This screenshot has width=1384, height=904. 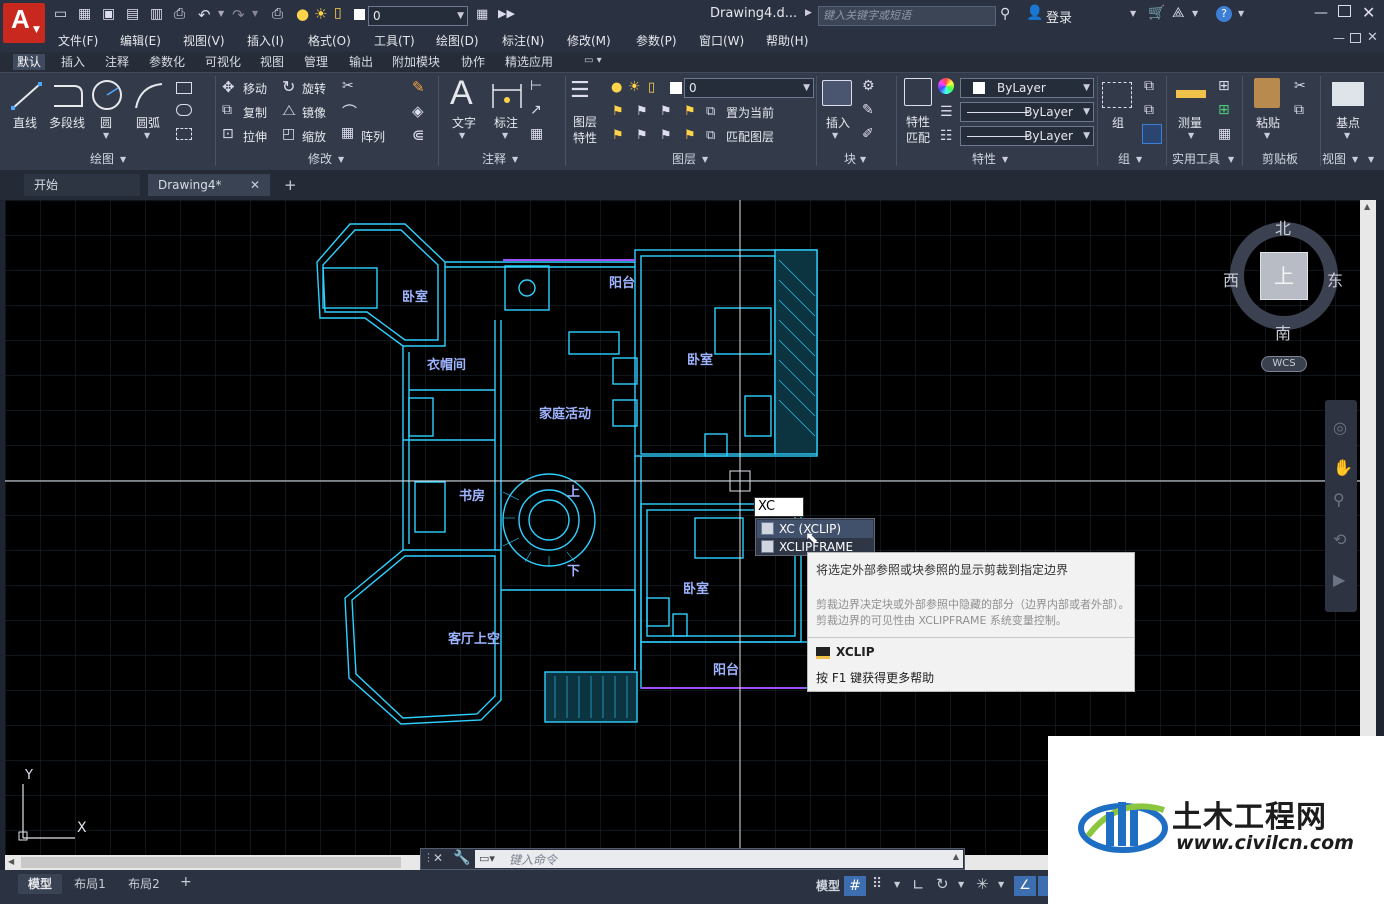 I want to click on zoom-icon: ⚲, so click(x=1339, y=499).